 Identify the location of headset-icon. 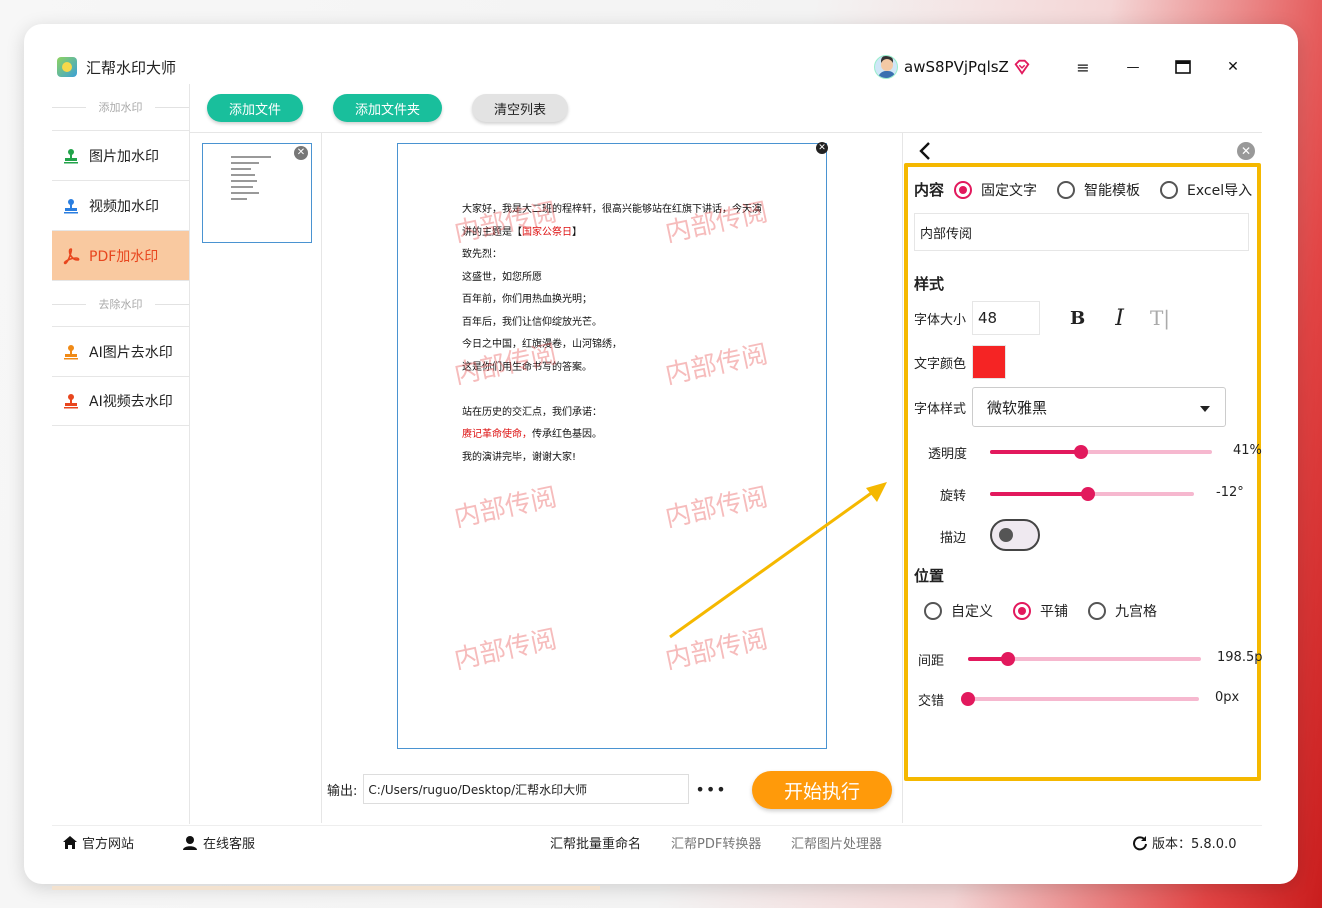
(190, 843).